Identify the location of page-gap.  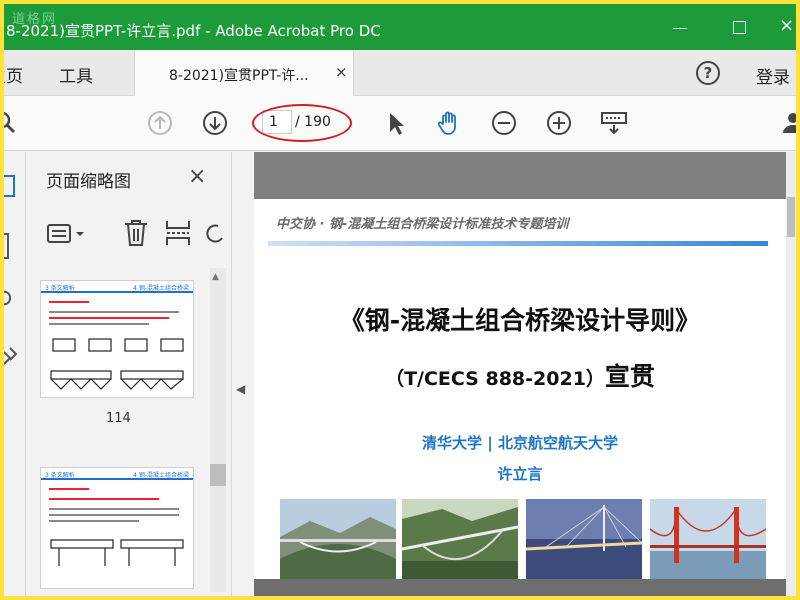
(520, 175).